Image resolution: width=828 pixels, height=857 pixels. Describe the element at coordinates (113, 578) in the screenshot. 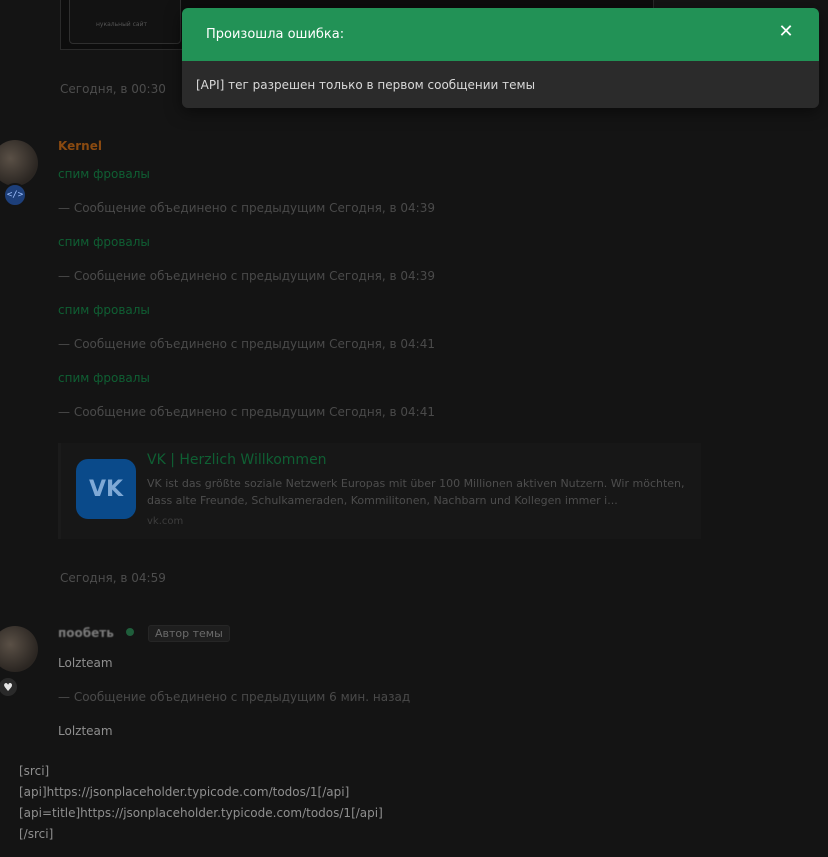

I see `post-time: Сегодня, в 04:59` at that location.